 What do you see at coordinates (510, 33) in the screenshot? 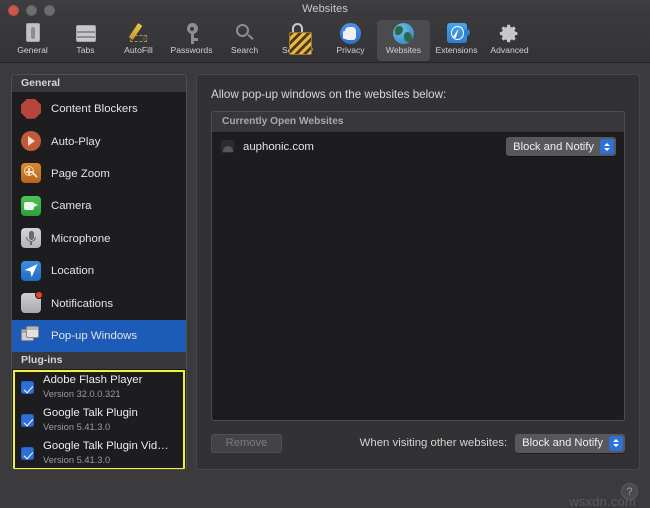
I see `gear-icon` at bounding box center [510, 33].